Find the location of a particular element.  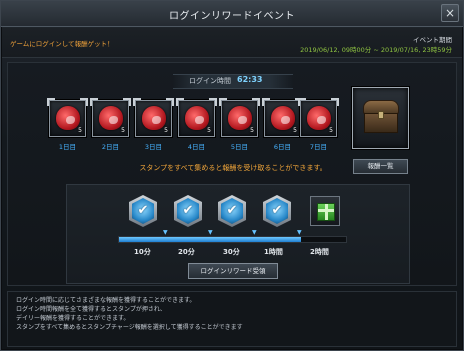

claim-reward-button: ログインリワード受領 is located at coordinates (233, 271).